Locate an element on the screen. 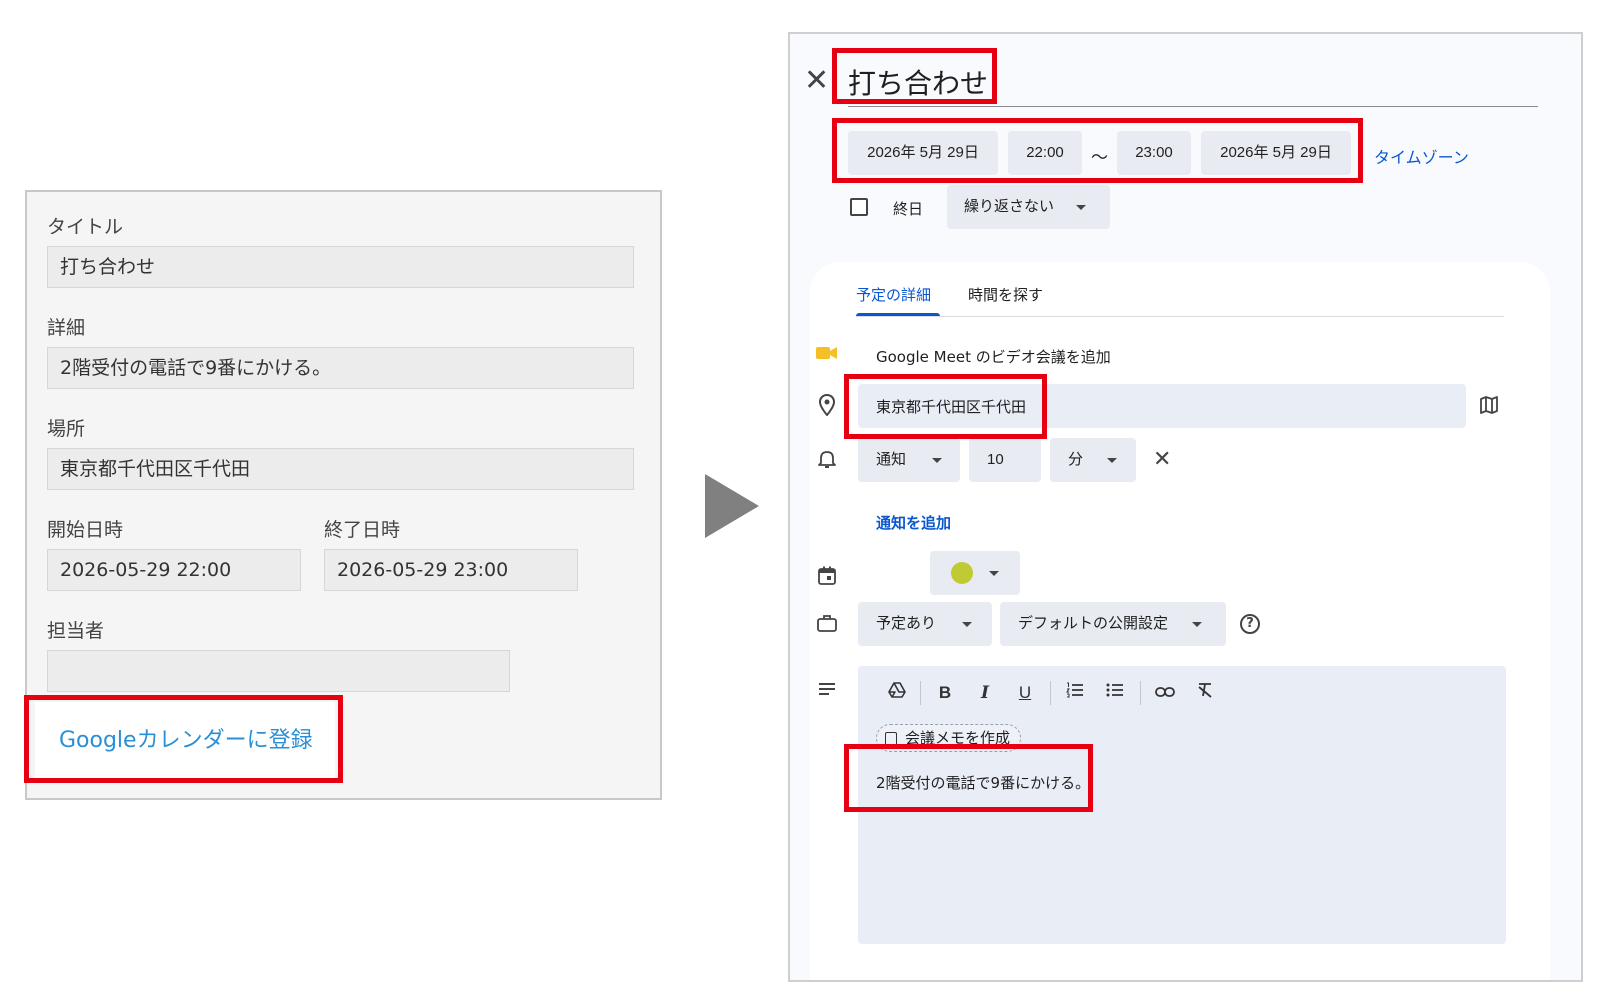 The image size is (1600, 997). remove-notification-icon: ✕ is located at coordinates (1162, 460).